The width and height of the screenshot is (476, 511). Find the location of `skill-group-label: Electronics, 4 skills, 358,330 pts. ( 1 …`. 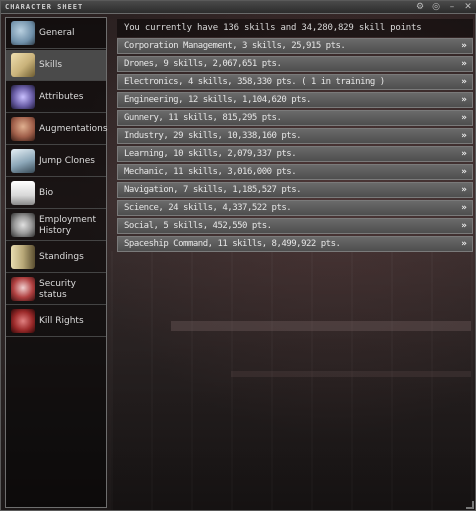

skill-group-label: Electronics, 4 skills, 358,330 pts. ( 1 … is located at coordinates (254, 82).